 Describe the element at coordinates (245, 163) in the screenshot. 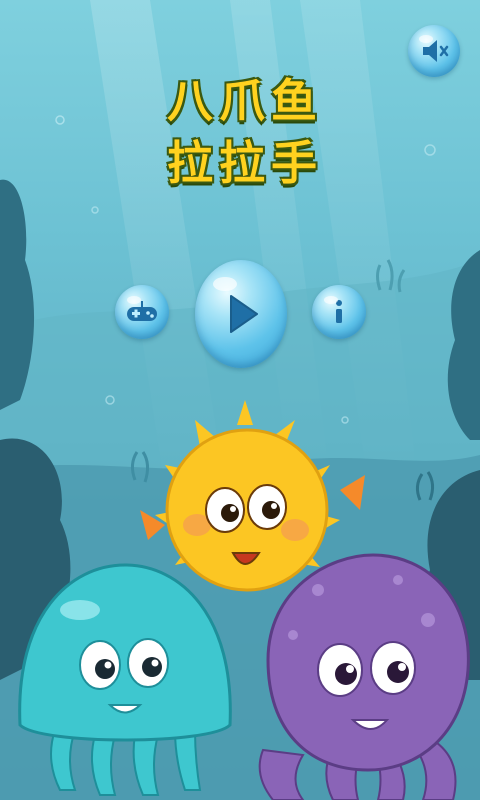

I see `title-line-2: 拉拉手` at that location.